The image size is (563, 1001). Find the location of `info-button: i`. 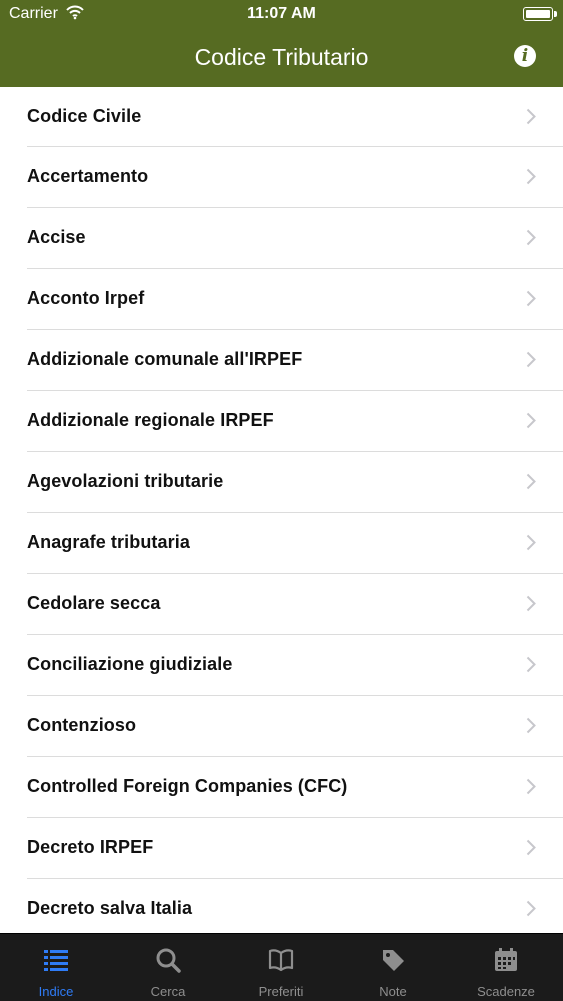

info-button: i is located at coordinates (525, 56).